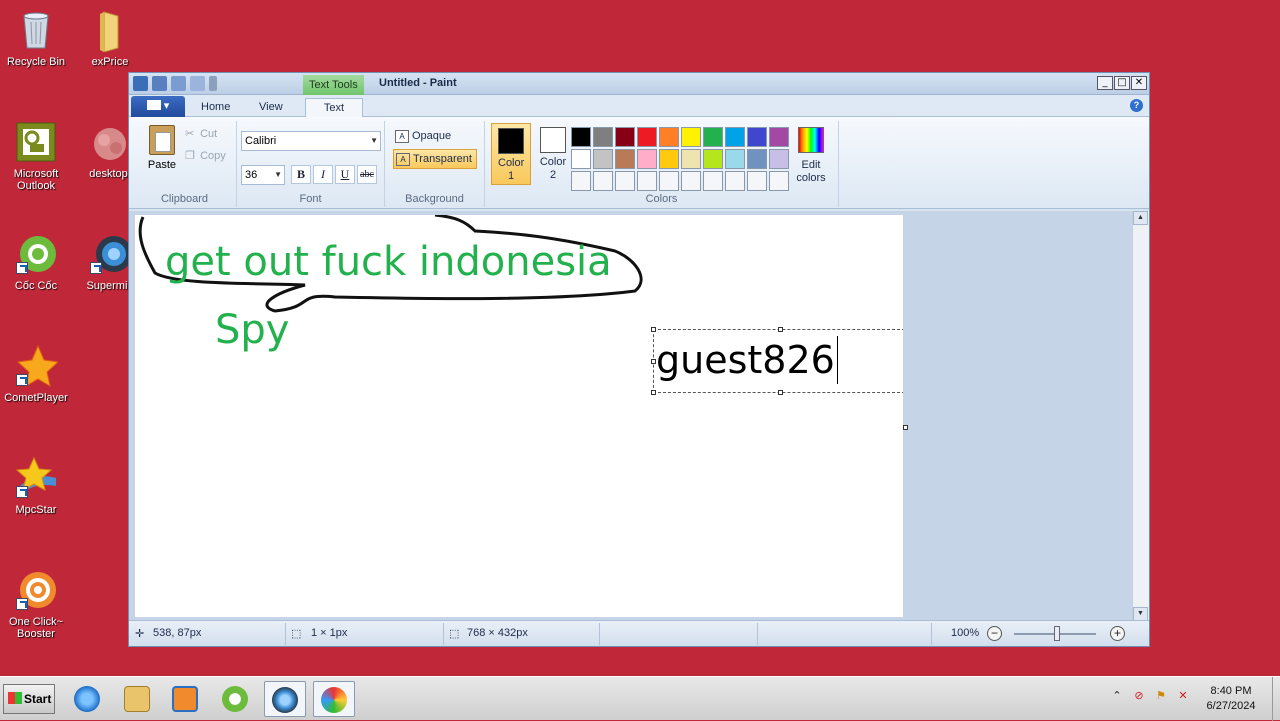  What do you see at coordinates (1057, 633) in the screenshot?
I see `zoom-slider-thumb` at bounding box center [1057, 633].